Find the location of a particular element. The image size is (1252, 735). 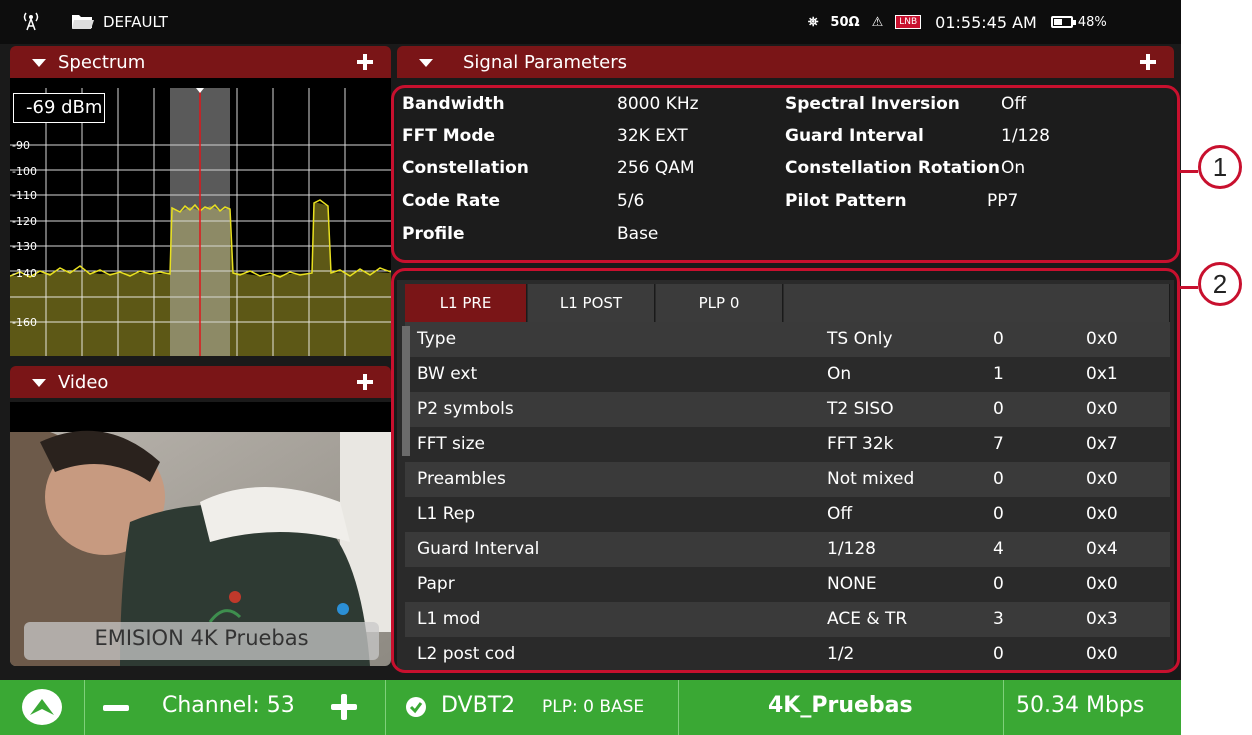

bitrate-readout: 50.34 Mbps is located at coordinates (1080, 705).